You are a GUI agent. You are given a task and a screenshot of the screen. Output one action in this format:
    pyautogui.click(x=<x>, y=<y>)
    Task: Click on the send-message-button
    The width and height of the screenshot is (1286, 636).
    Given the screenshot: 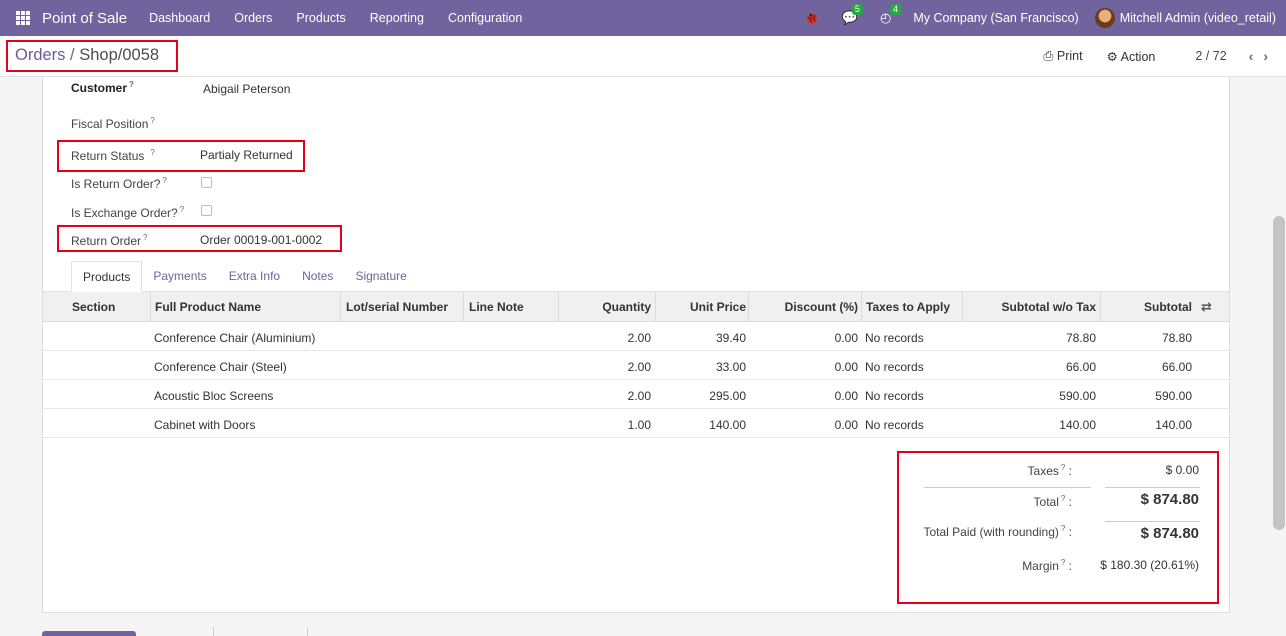 What is the action you would take?
    pyautogui.click(x=89, y=633)
    